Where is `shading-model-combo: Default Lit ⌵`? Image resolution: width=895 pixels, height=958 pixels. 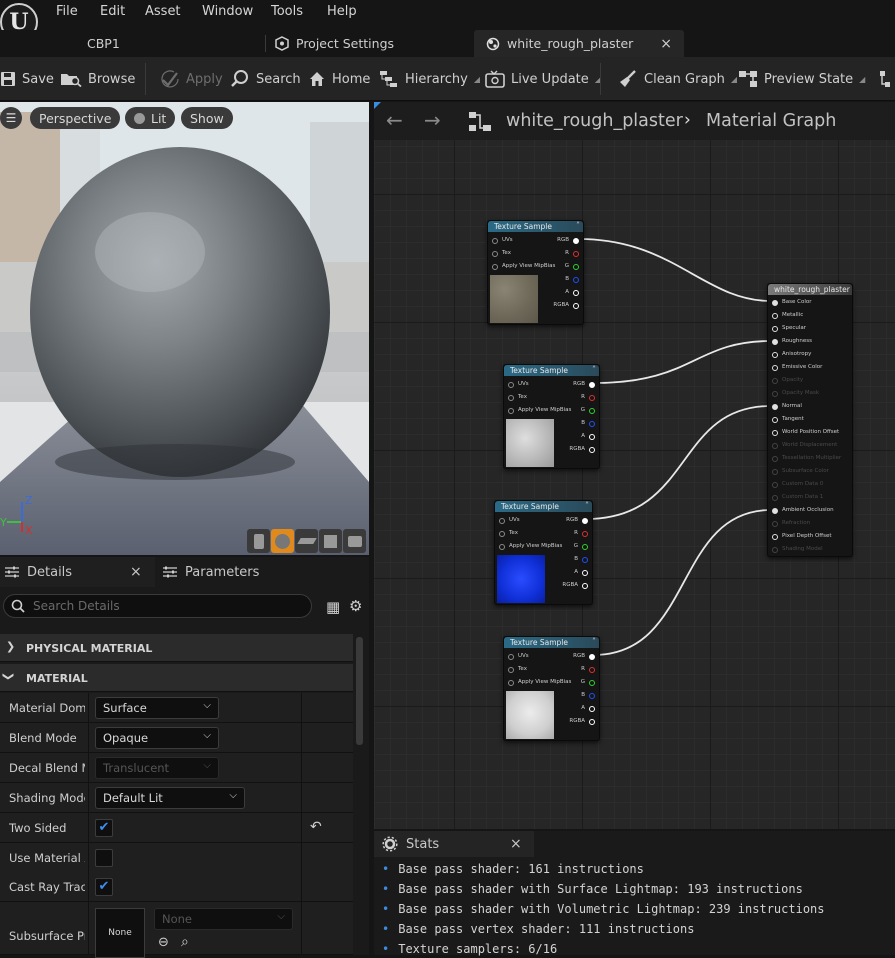 shading-model-combo: Default Lit ⌵ is located at coordinates (170, 798).